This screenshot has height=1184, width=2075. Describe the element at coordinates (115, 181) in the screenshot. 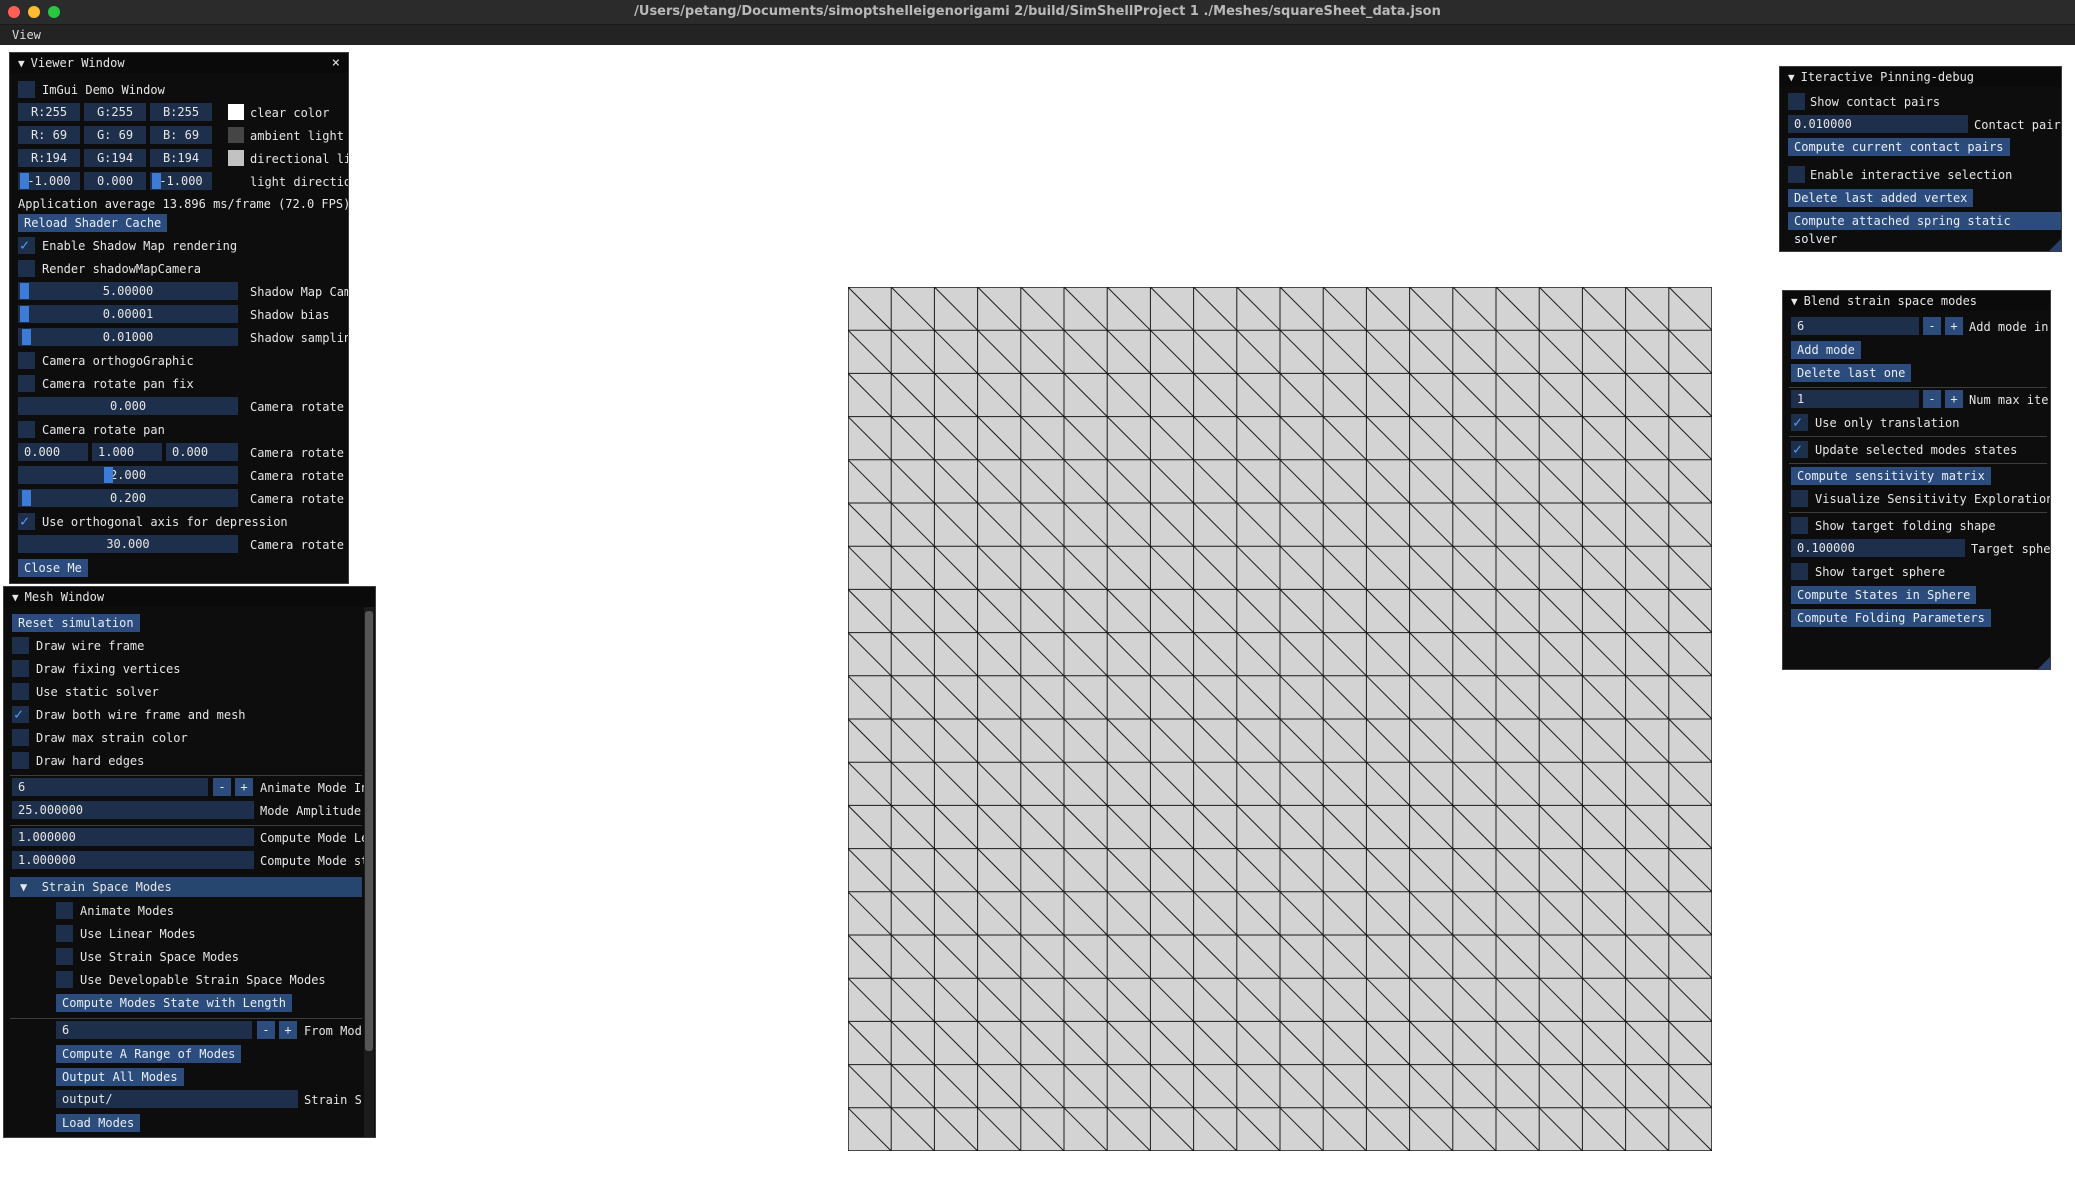

I see `light-direction-y: 0.000` at that location.